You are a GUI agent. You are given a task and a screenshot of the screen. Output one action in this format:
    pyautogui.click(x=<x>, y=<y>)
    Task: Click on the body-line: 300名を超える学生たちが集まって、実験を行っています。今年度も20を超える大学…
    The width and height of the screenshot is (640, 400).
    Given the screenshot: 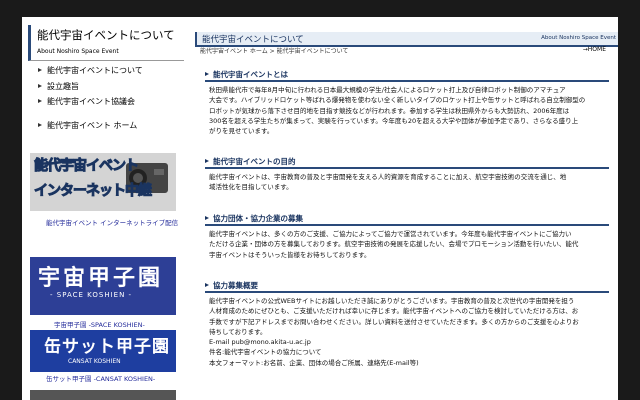 What is the action you would take?
    pyautogui.click(x=394, y=120)
    